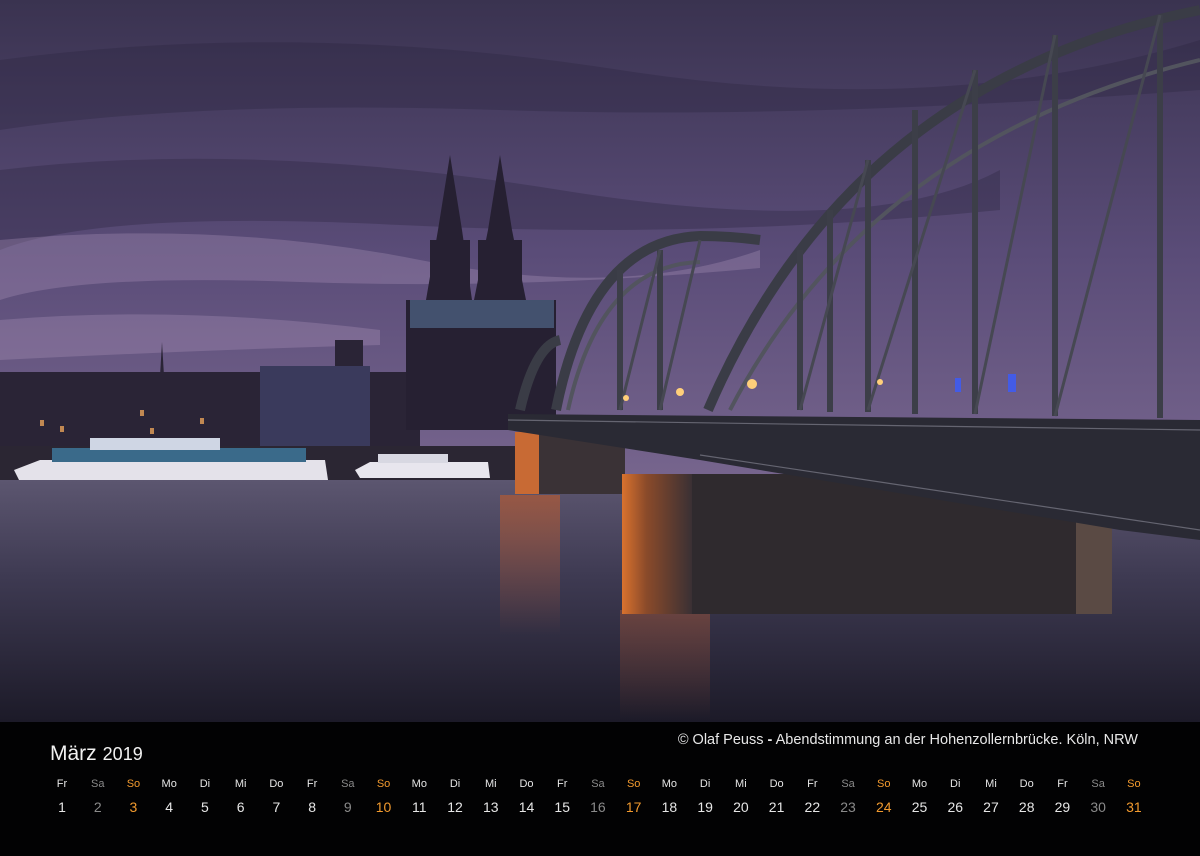 The width and height of the screenshot is (1200, 856). I want to click on day-number: 14, so click(526, 807).